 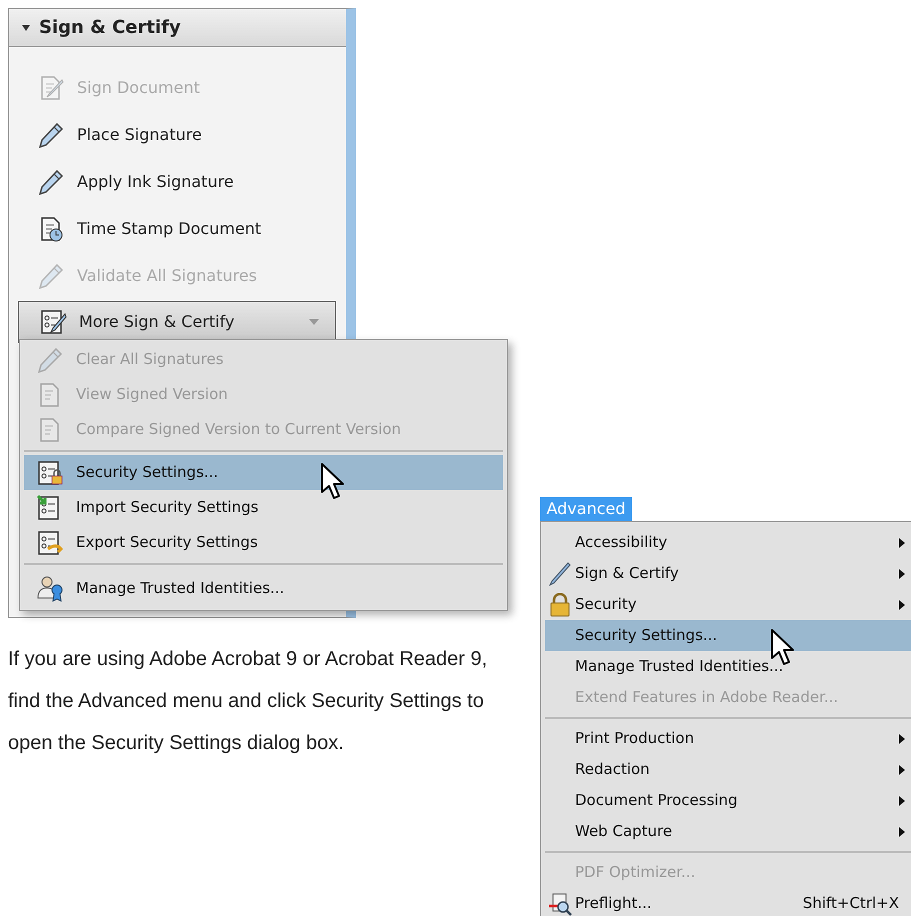 I want to click on menu-item: Preflight... Shift+Ctrl+X, so click(x=728, y=902).